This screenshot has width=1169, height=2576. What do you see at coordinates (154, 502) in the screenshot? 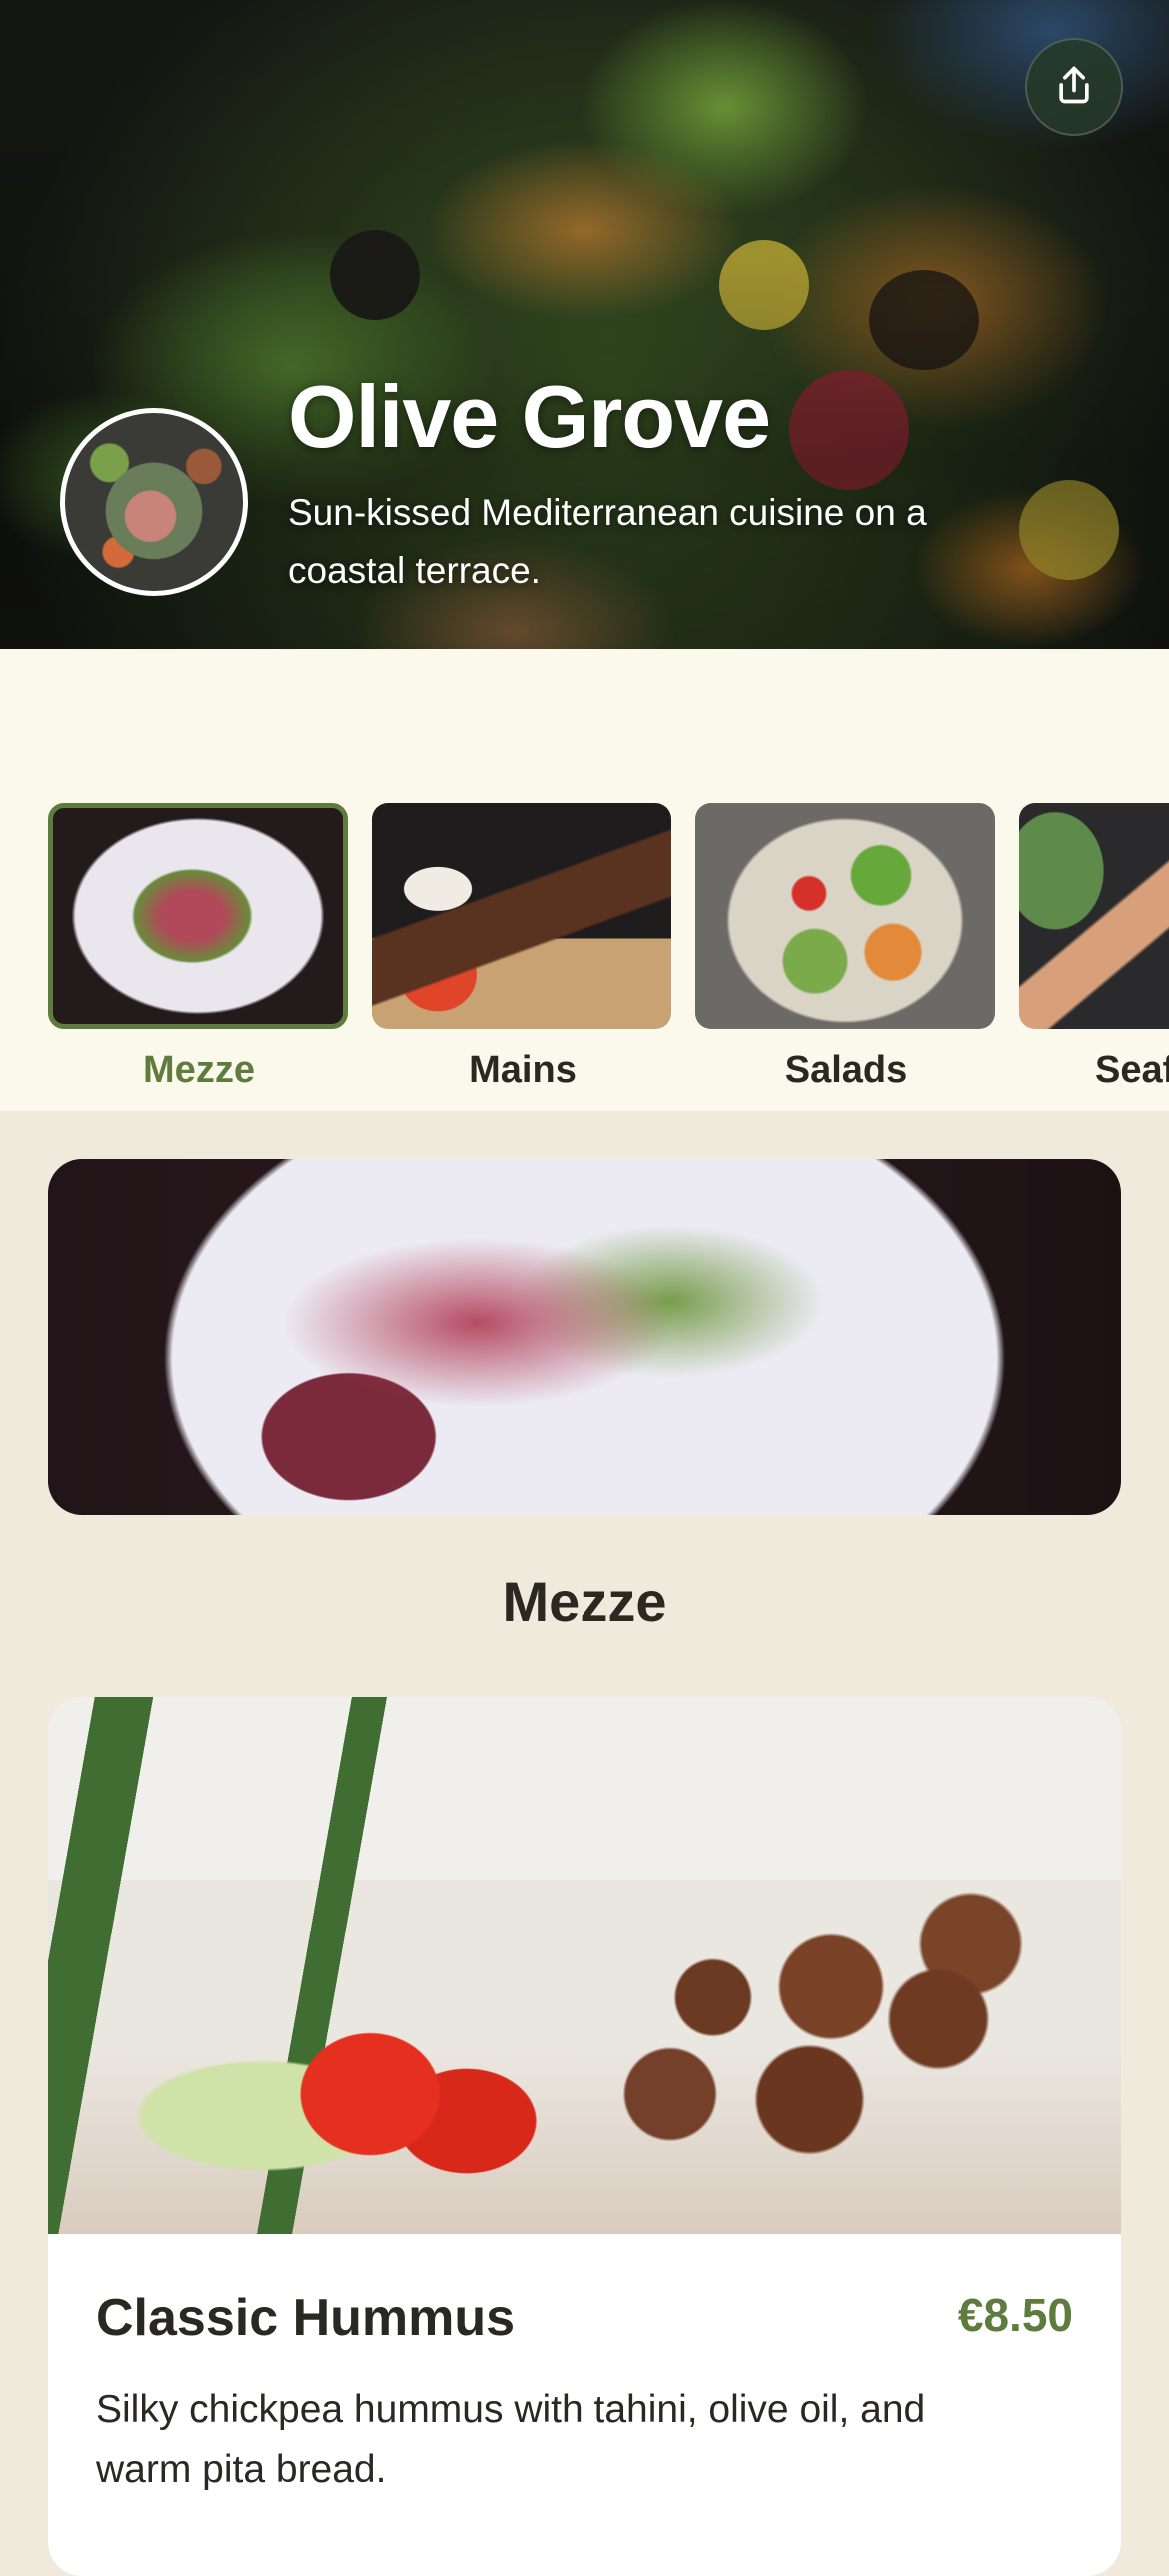
I see `restaurant-logo` at bounding box center [154, 502].